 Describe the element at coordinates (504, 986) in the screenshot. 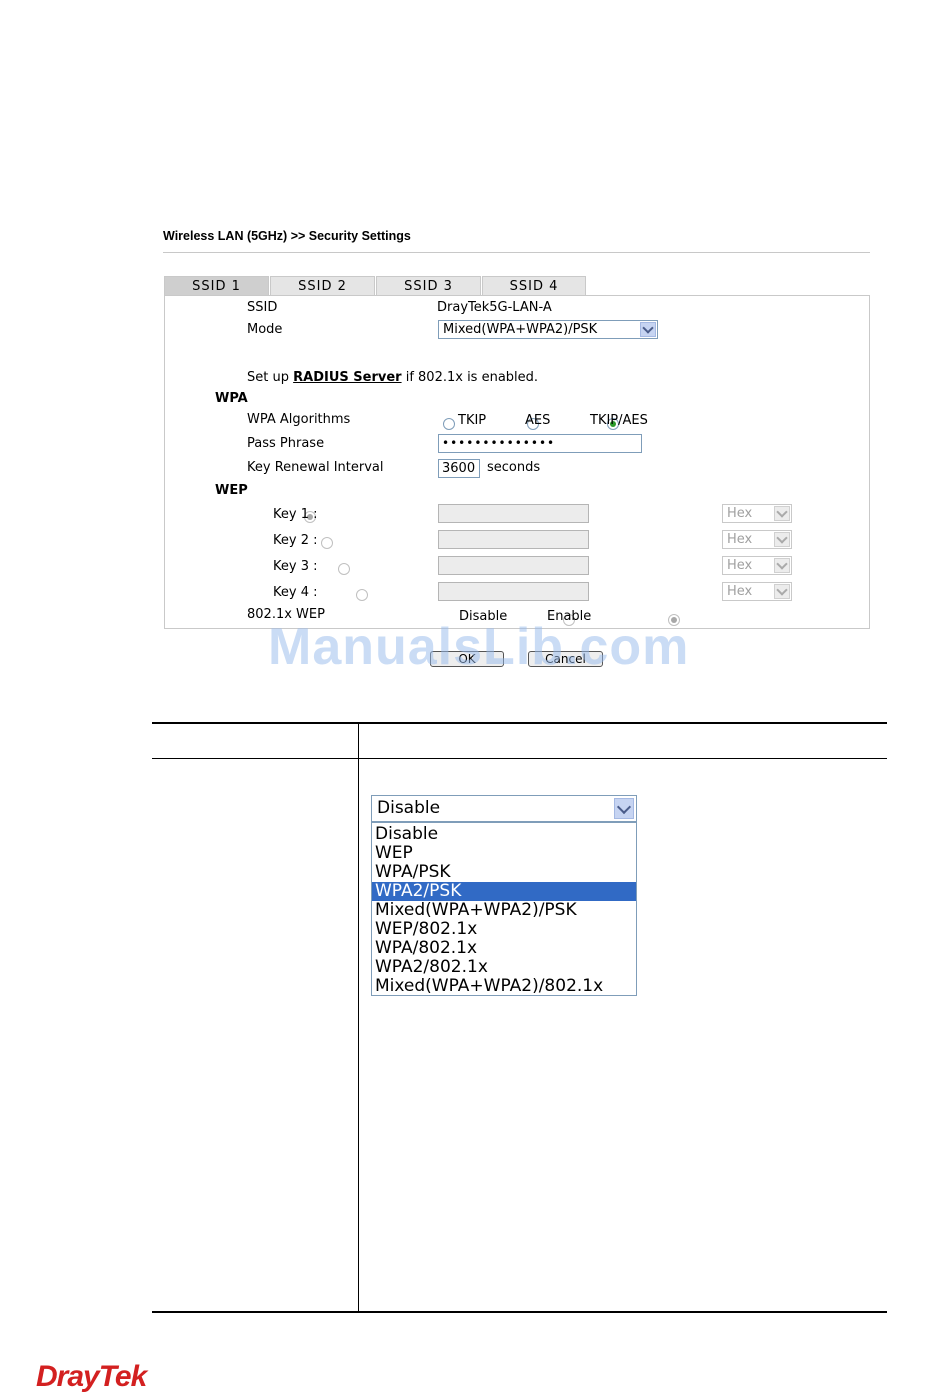

I see `mode-option-mixed-8021x: Mixed(WPA+WPA2)/802.1x` at that location.